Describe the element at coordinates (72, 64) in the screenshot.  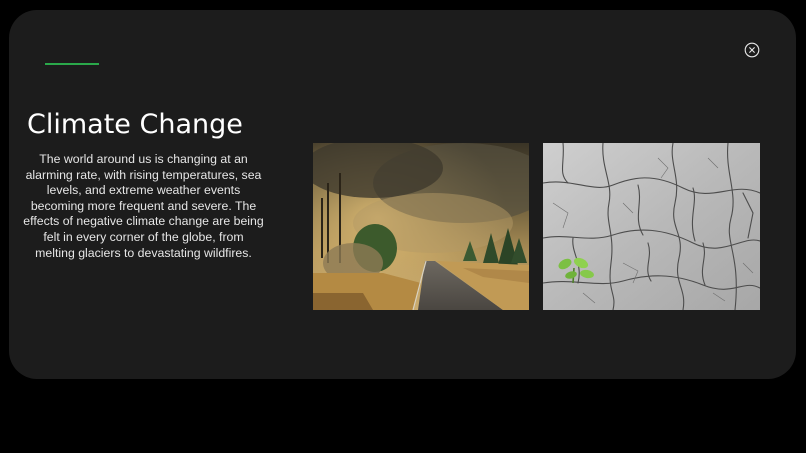
I see `accent-line` at that location.